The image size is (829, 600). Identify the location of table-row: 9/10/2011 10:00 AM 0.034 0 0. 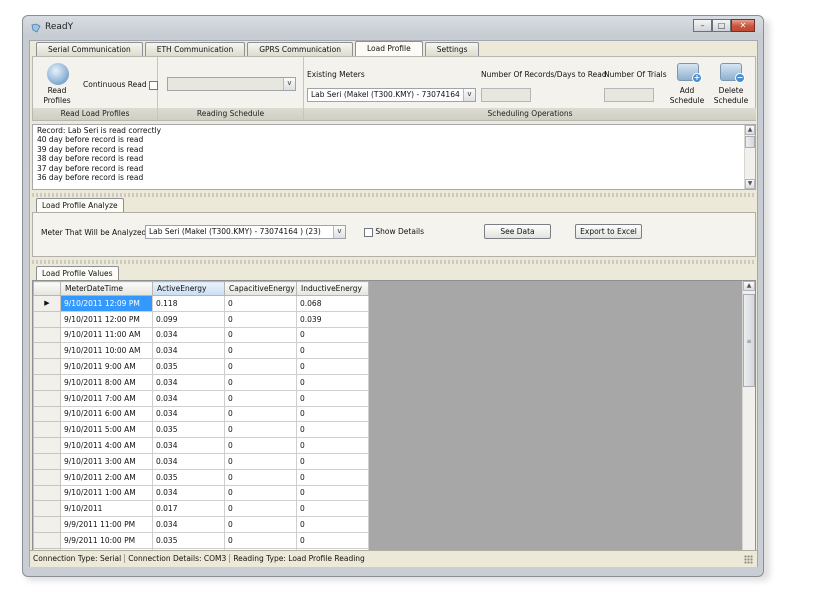
(201, 351).